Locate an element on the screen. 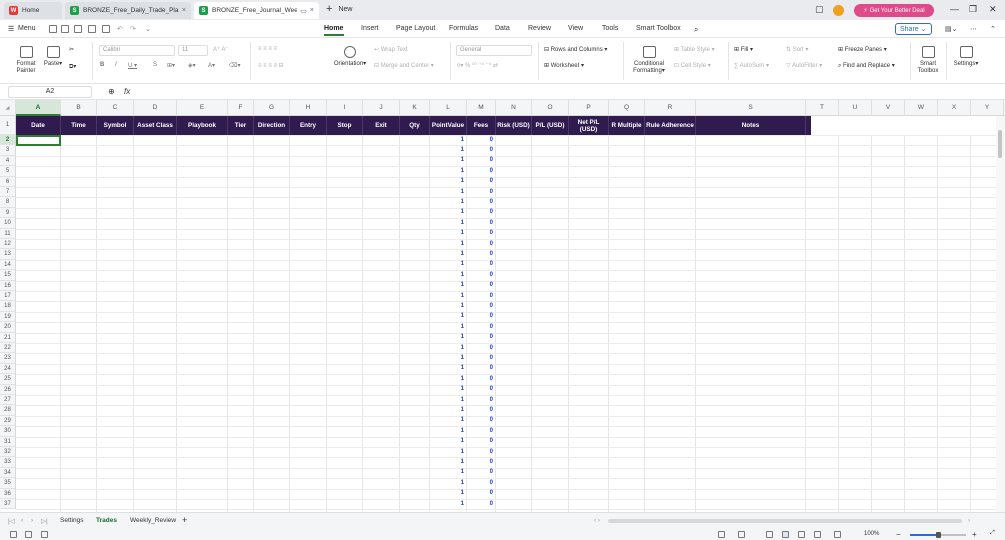 This screenshot has width=1005, height=540. row-header: 9 is located at coordinates (8, 213).